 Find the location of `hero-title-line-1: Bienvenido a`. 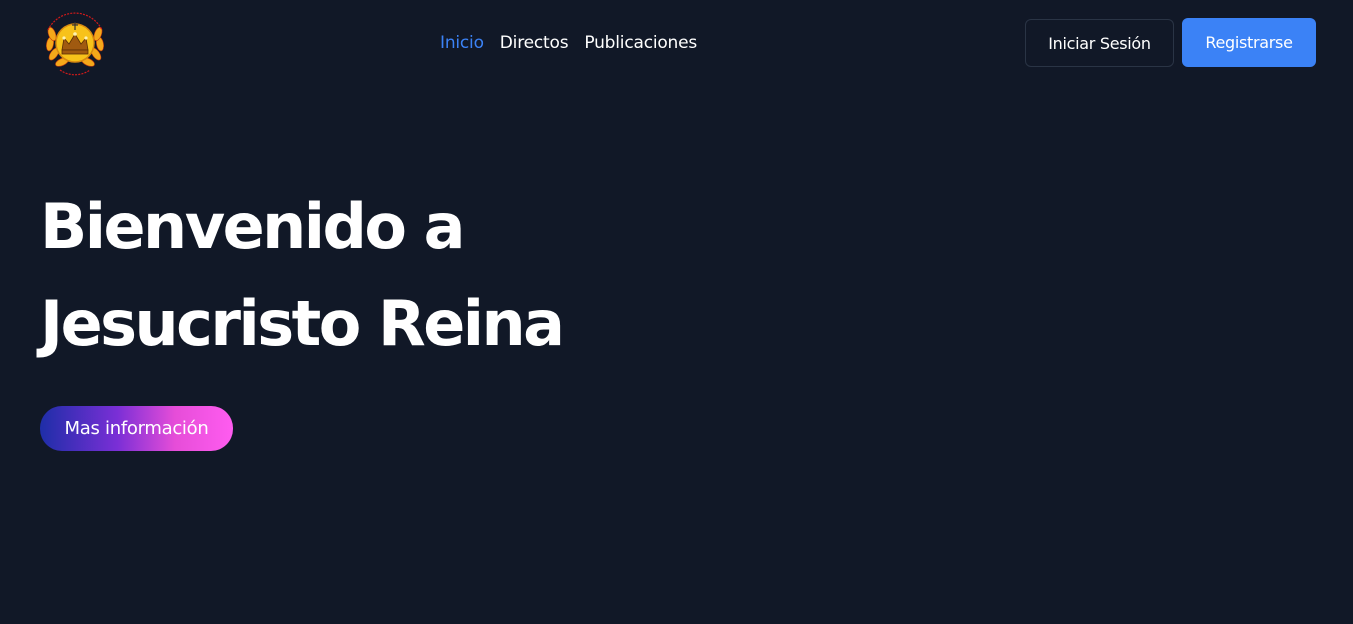

hero-title-line-1: Bienvenido a is located at coordinates (252, 226).